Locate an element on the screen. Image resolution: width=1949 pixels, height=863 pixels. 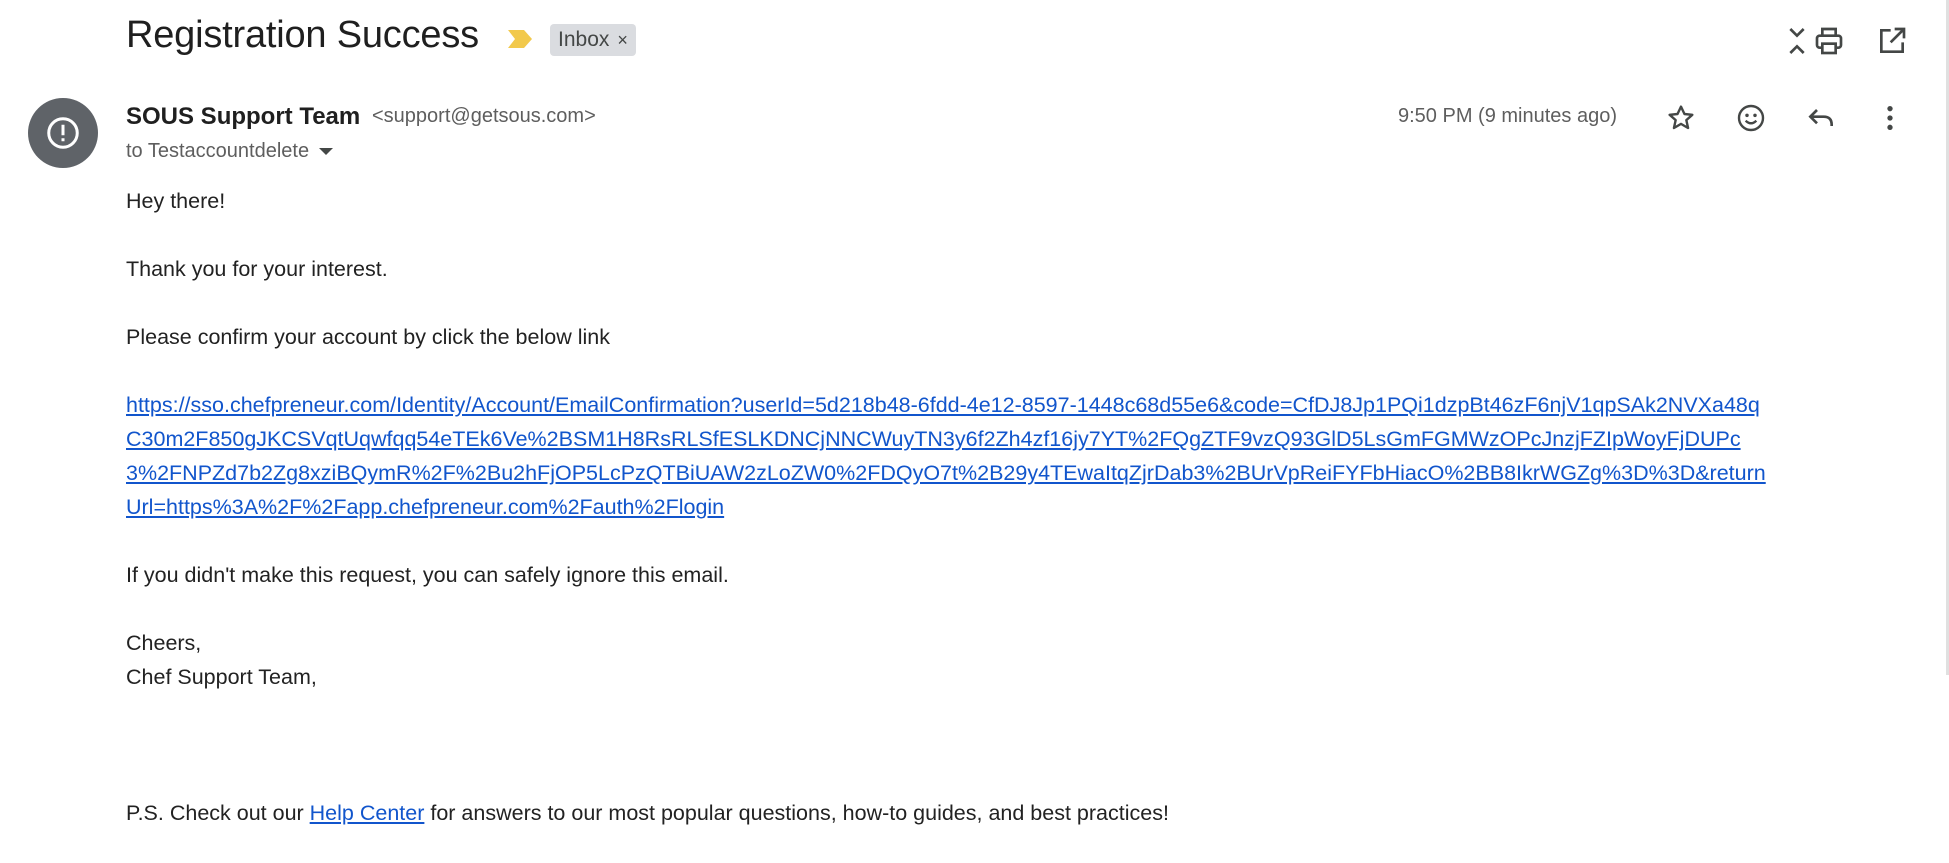
print-button is located at coordinates (1829, 41).